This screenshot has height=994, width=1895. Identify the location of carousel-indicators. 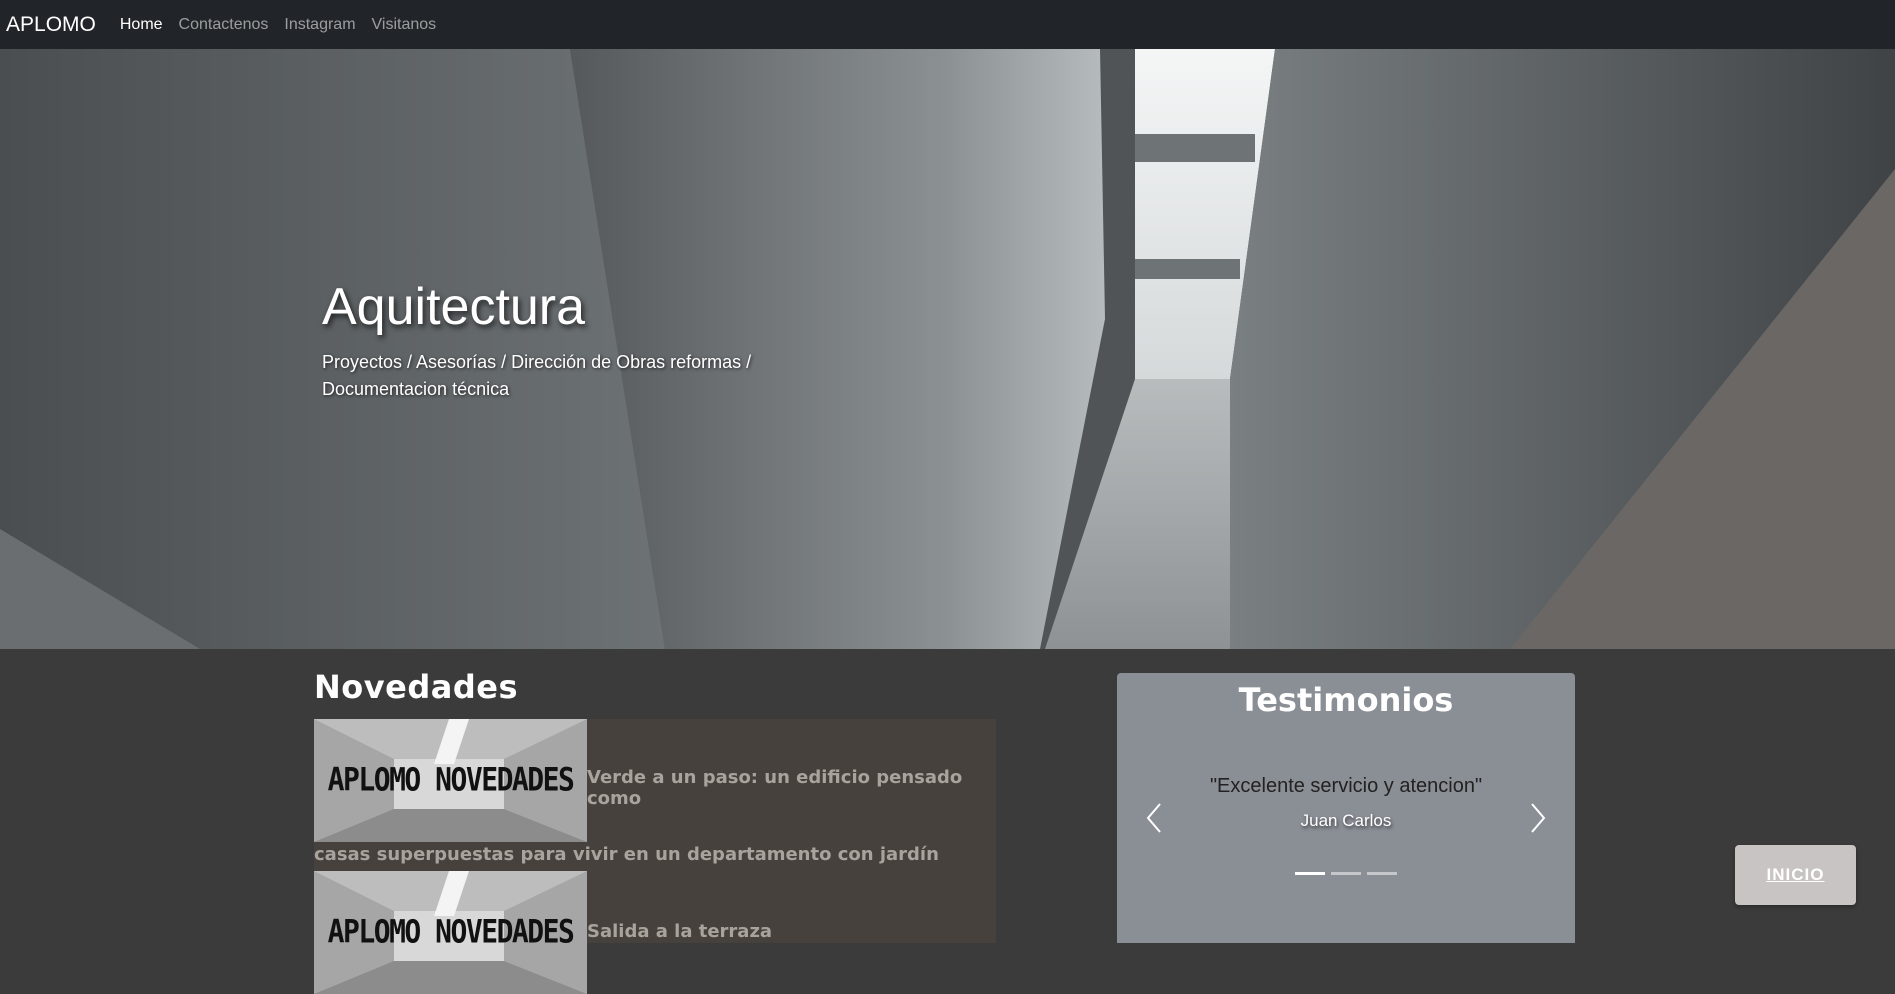
(1346, 873).